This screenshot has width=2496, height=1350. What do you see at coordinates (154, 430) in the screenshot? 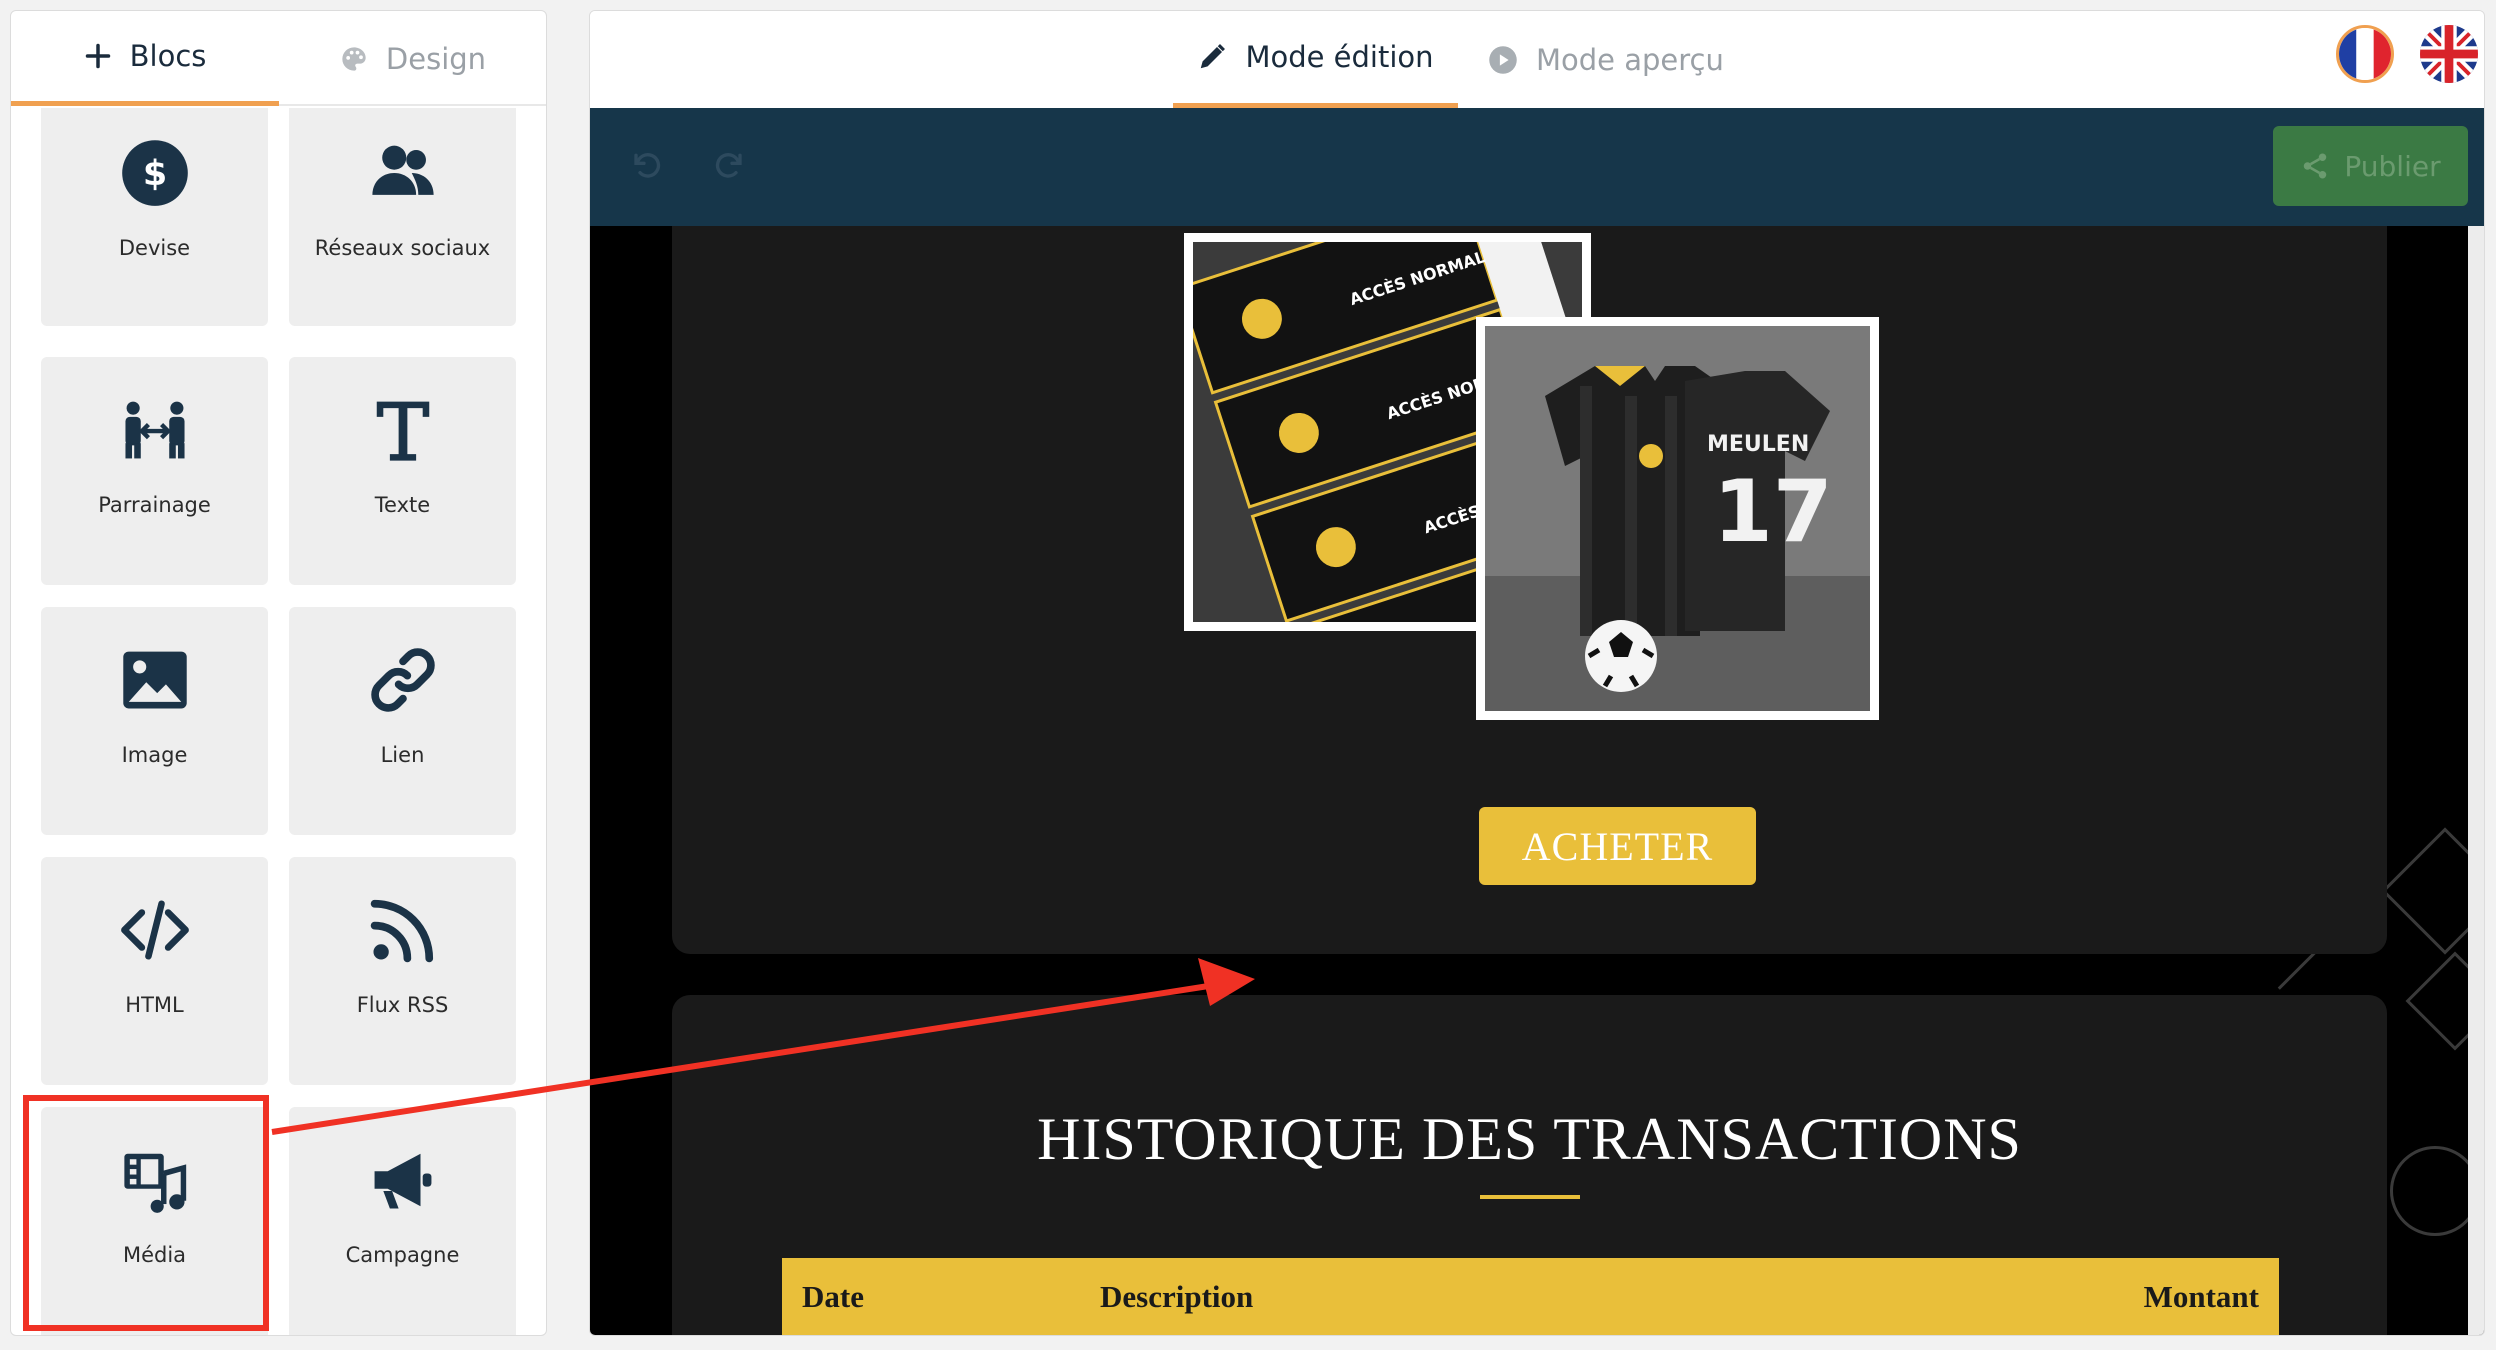
I see `referral-icon` at bounding box center [154, 430].